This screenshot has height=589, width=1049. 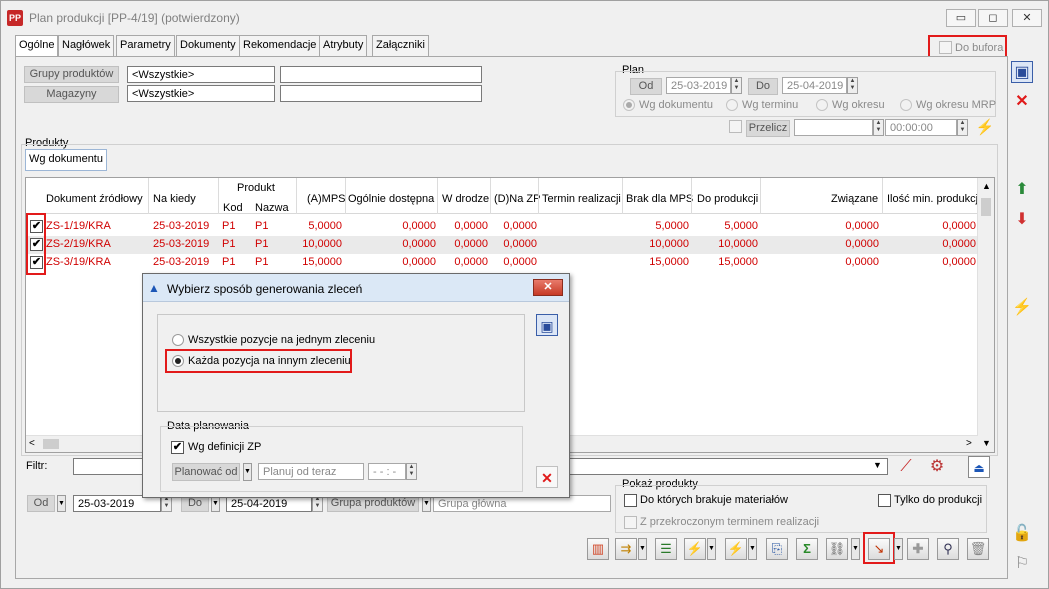 I want to click on generate-orders-icon: ↘, so click(x=879, y=549).